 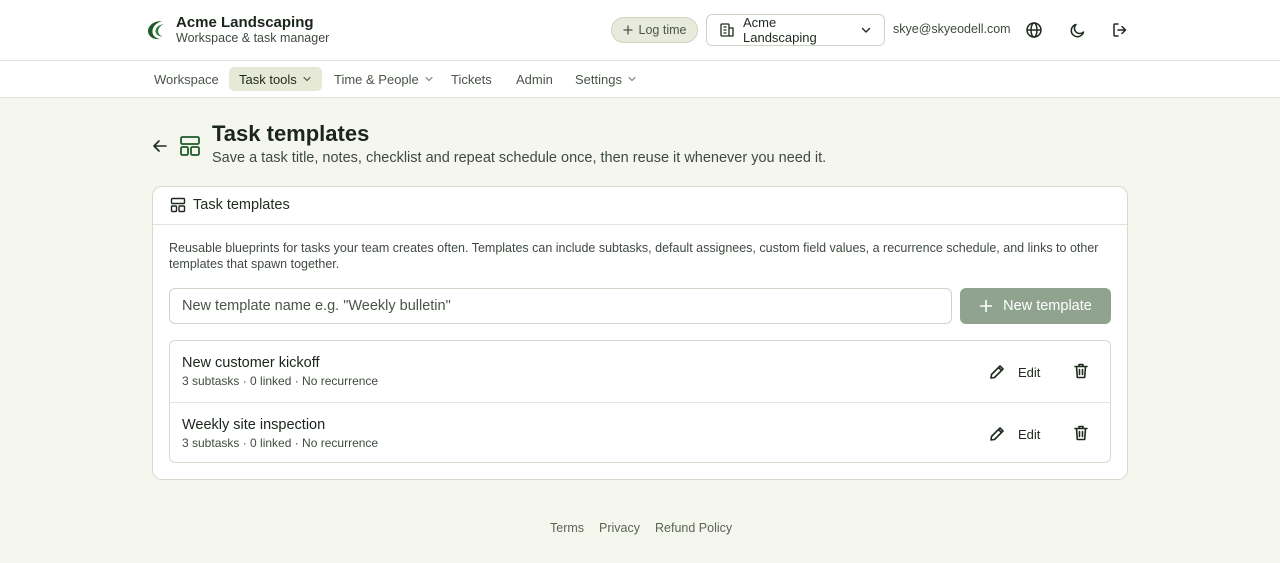 I want to click on nav-item-tickets: Tickets, so click(x=471, y=79).